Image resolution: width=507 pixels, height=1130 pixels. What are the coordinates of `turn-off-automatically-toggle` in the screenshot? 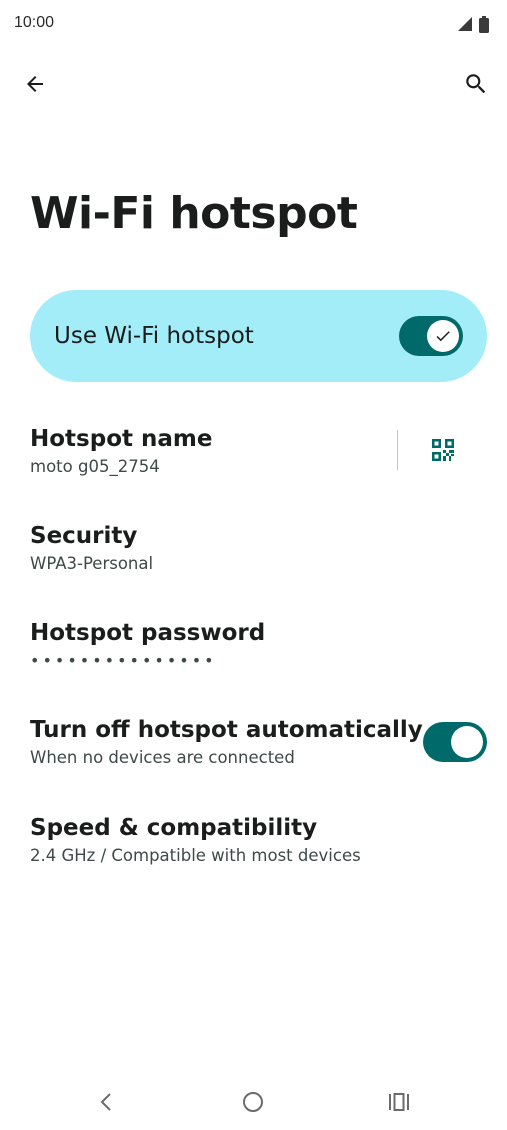 It's located at (455, 742).